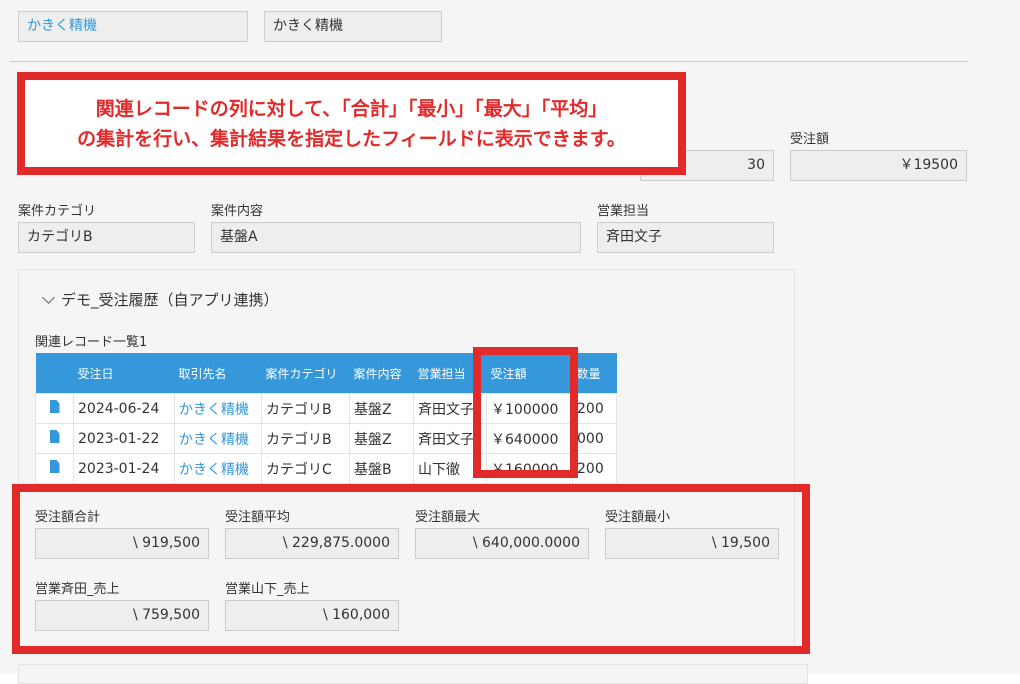  Describe the element at coordinates (351, 108) in the screenshot. I see `annotation-line-1: 関連レコードの列に対して、「合計」「最小」「最大」「平均」` at that location.